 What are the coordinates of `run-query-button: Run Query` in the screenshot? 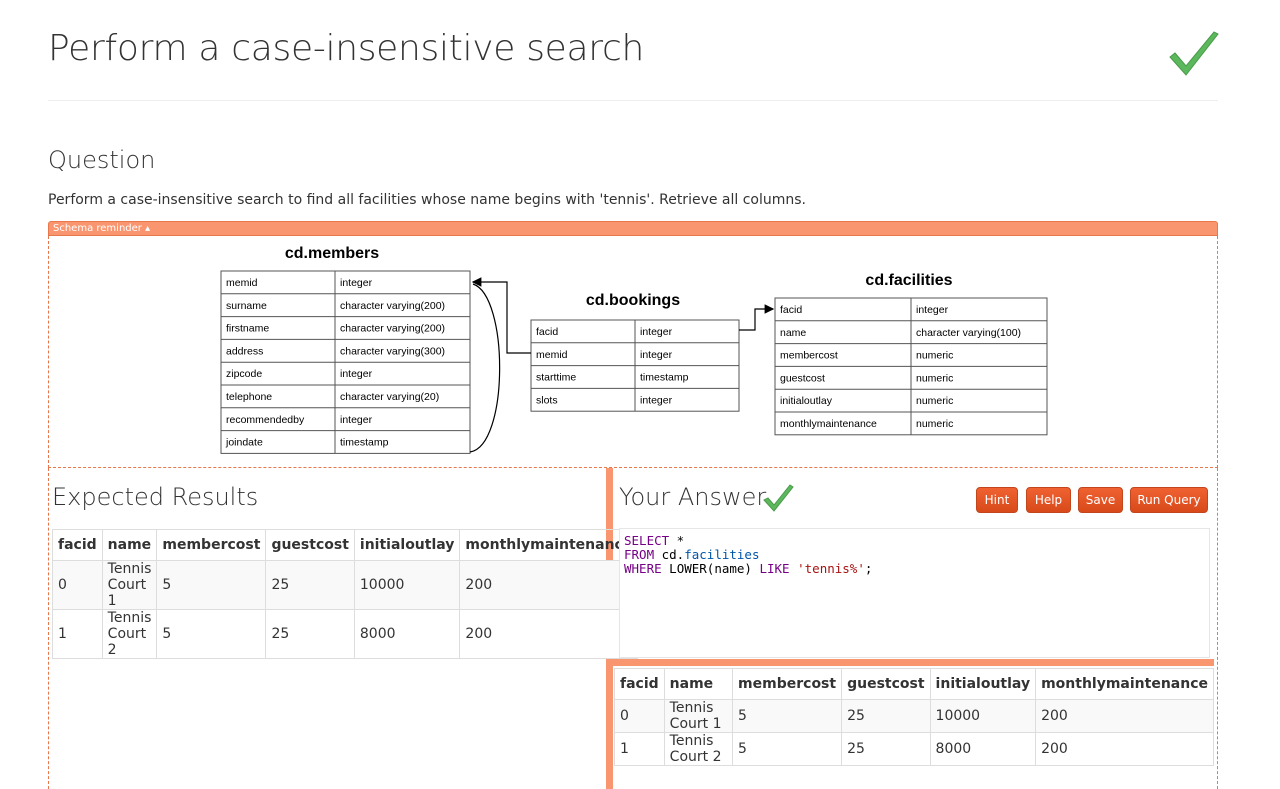 It's located at (1169, 500).